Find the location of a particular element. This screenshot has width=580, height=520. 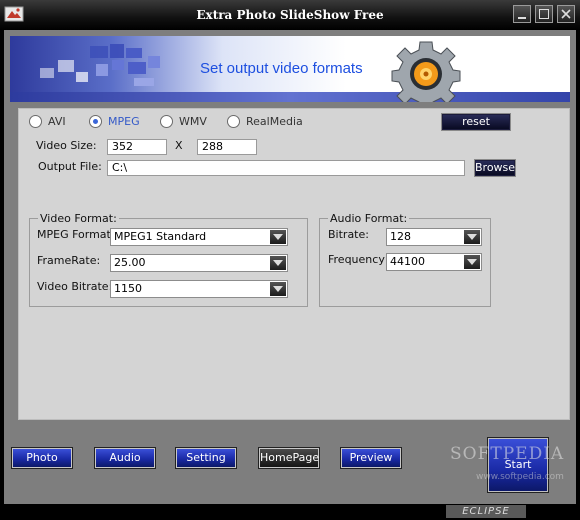

video-bitrate-value: 1150 is located at coordinates (128, 288).